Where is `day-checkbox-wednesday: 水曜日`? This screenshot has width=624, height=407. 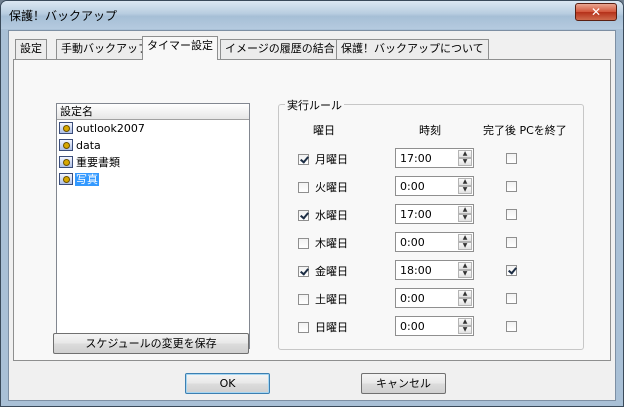 day-checkbox-wednesday: 水曜日 is located at coordinates (323, 215).